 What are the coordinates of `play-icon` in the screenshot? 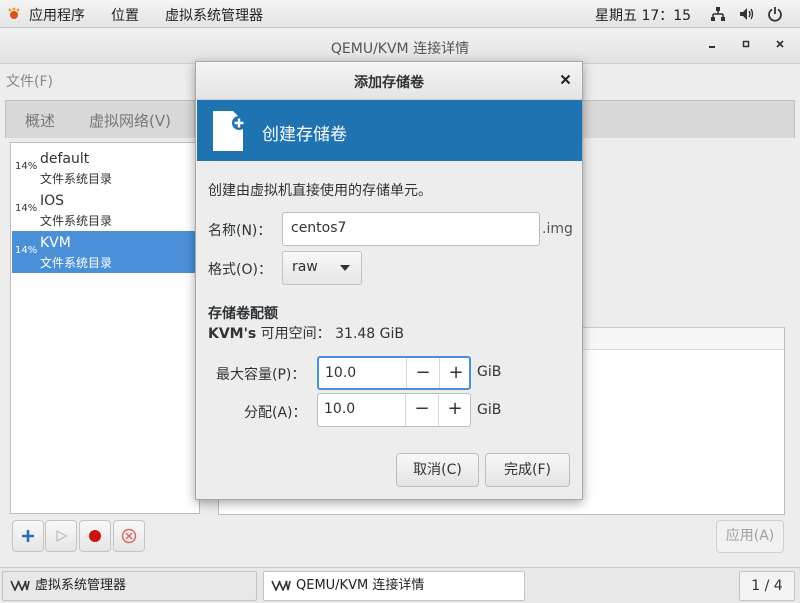 It's located at (62, 536).